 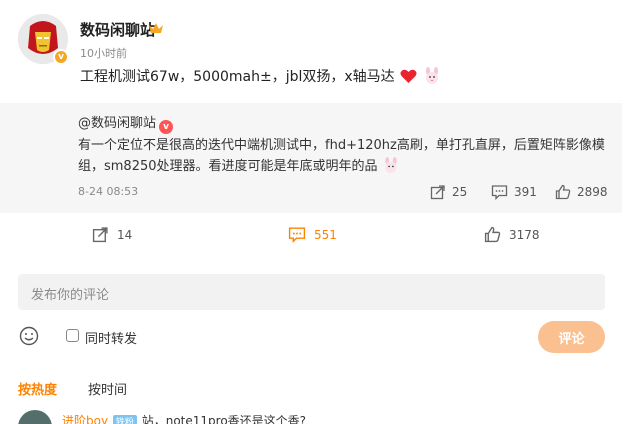 I want to click on repost-author-name: @数码闲聊站, so click(x=117, y=123).